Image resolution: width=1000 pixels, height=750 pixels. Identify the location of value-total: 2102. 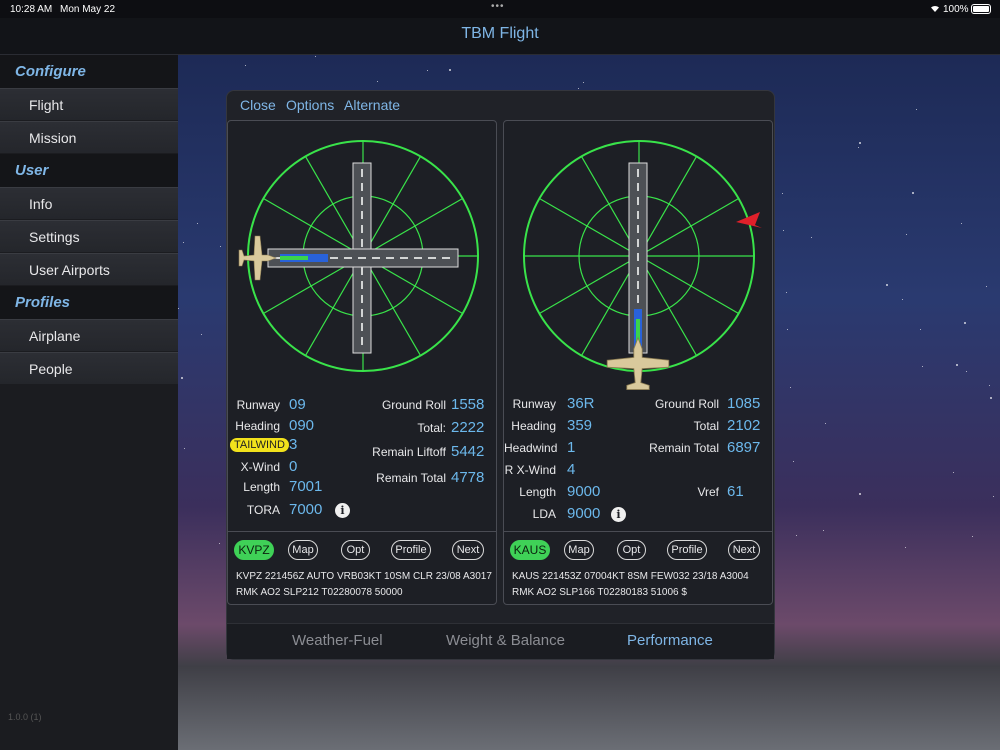
(744, 425).